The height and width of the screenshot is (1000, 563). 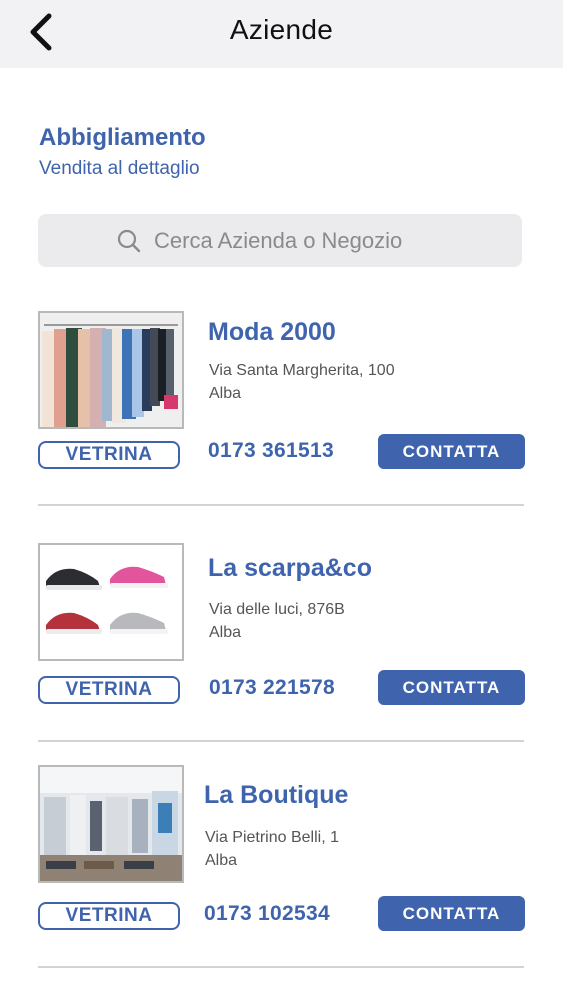 What do you see at coordinates (111, 370) in the screenshot?
I see `clothes-rack-image` at bounding box center [111, 370].